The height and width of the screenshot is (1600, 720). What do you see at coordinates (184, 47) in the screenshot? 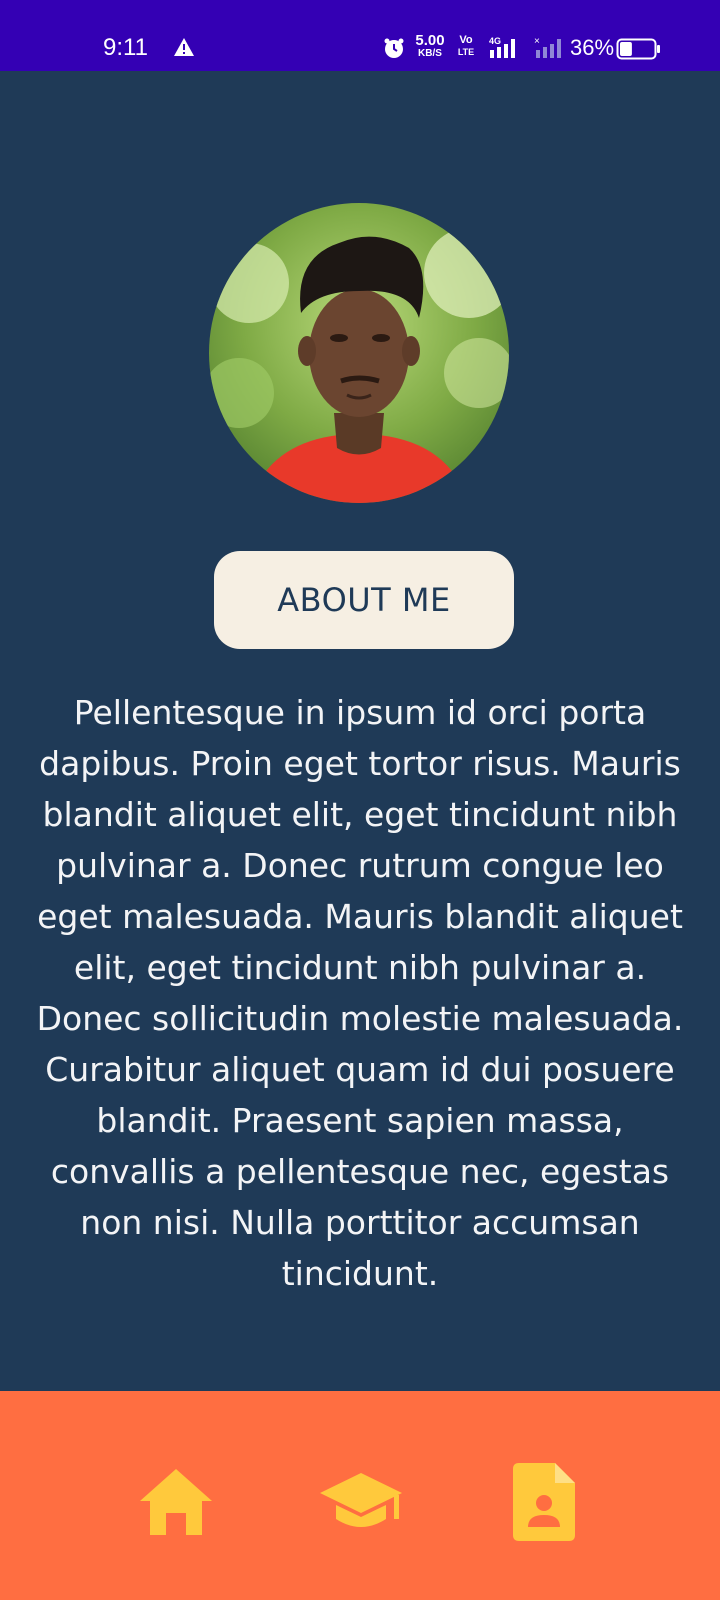
I see `warning-icon` at bounding box center [184, 47].